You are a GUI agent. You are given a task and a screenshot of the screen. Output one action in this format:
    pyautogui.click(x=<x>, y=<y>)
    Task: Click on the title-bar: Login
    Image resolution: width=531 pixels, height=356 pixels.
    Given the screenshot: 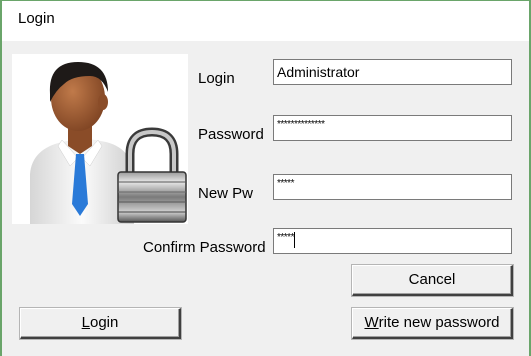 What is the action you would take?
    pyautogui.click(x=265, y=21)
    